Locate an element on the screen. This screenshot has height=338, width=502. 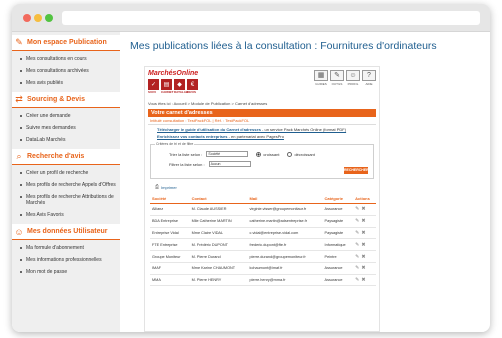
sidebar-item-label: Créer un profil de recherche is located at coordinates (57, 173).